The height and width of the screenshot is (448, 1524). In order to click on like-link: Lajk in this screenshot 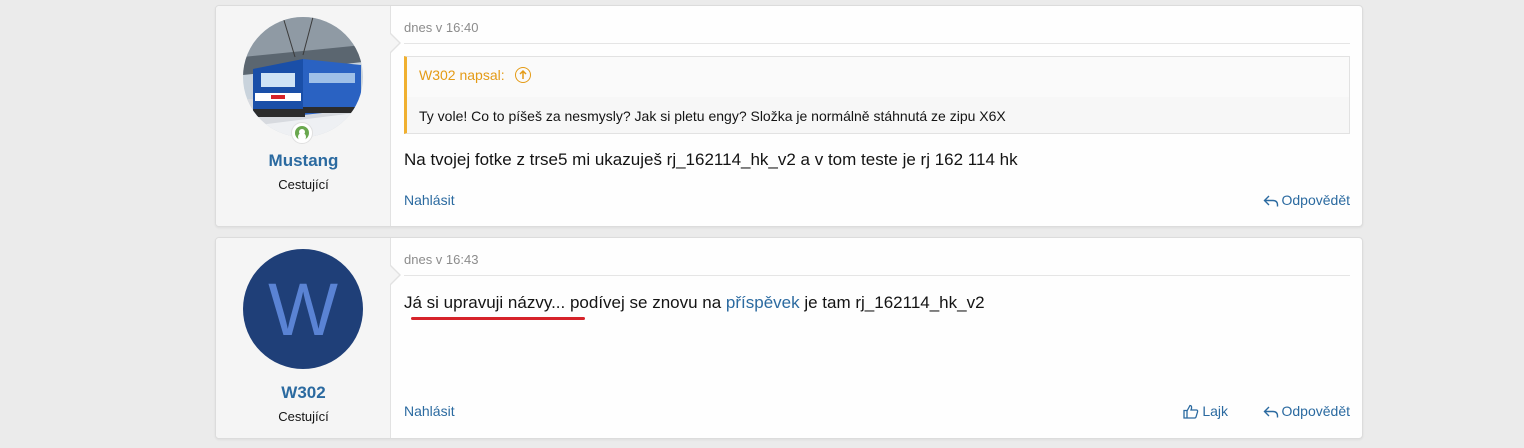, I will do `click(1205, 411)`.